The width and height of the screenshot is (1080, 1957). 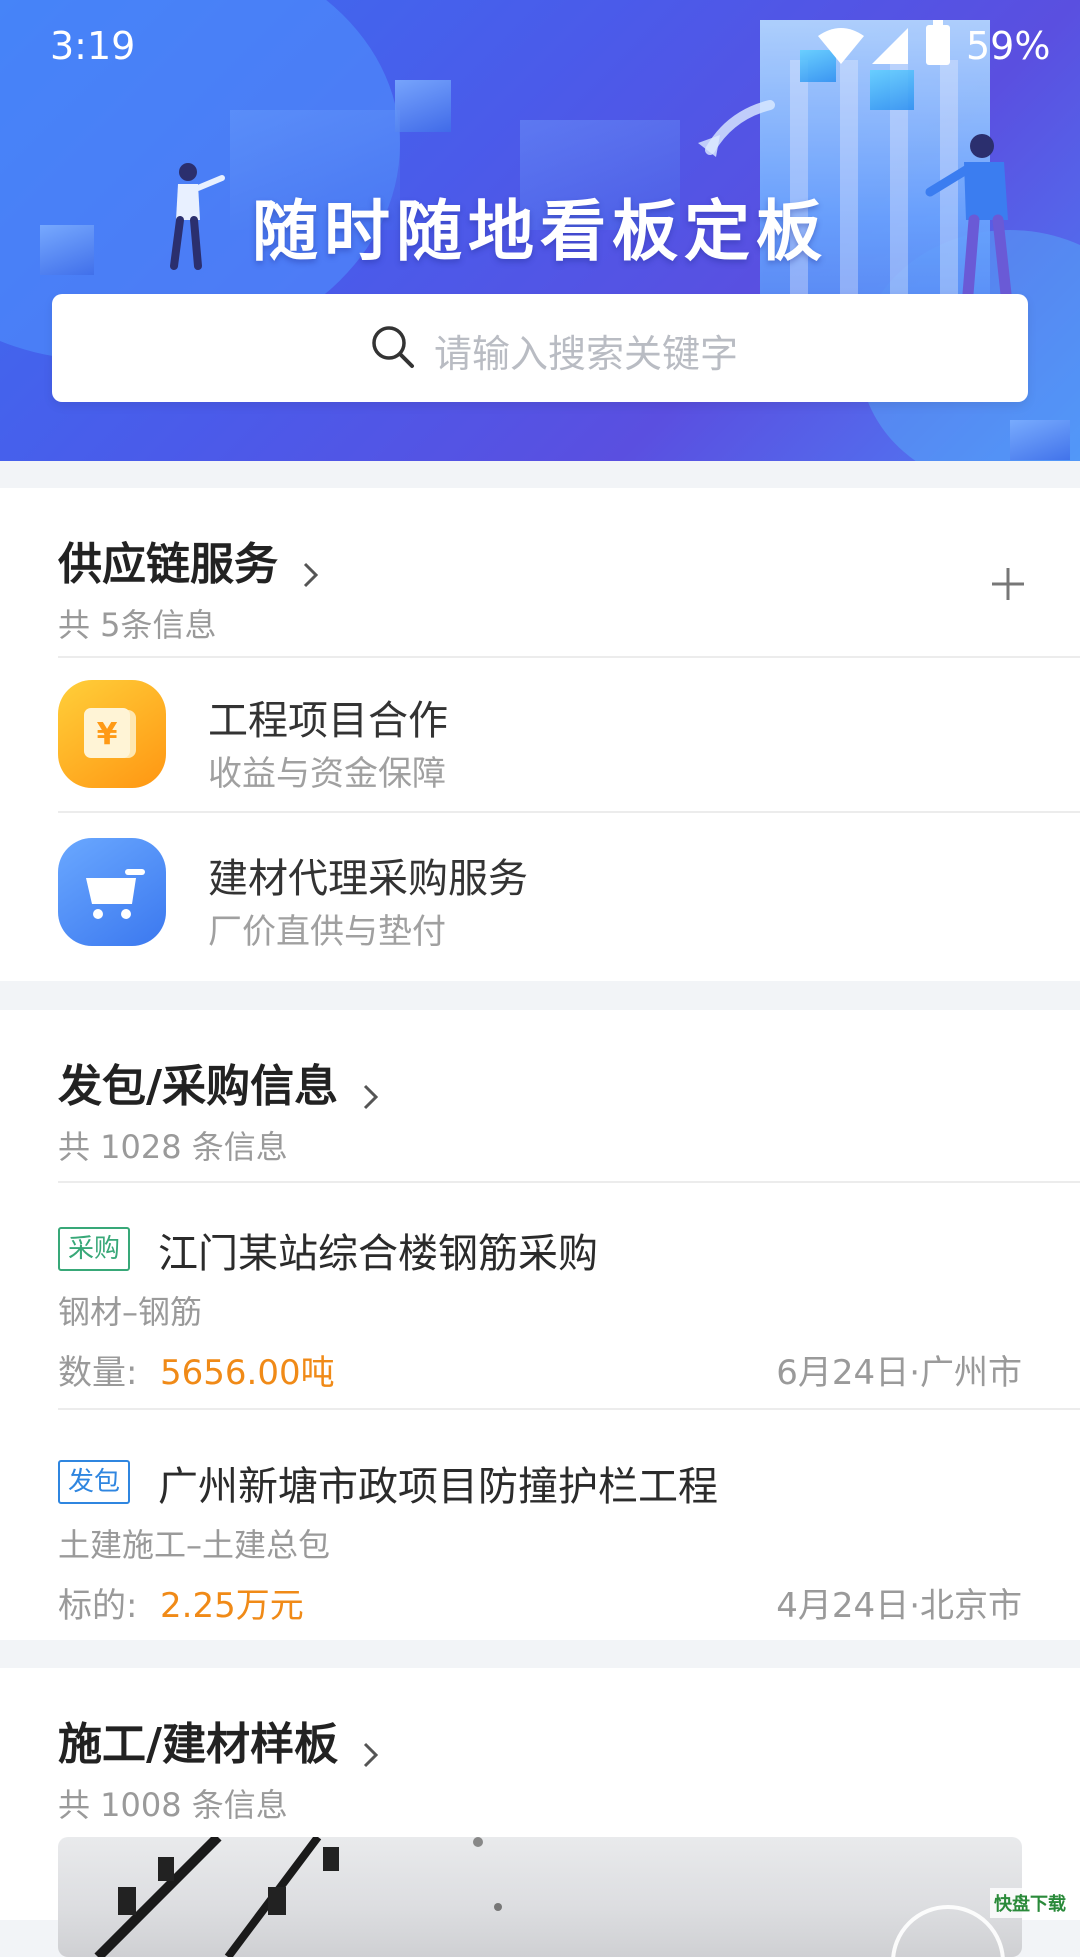 I want to click on status-time: 3:19, so click(x=93, y=46).